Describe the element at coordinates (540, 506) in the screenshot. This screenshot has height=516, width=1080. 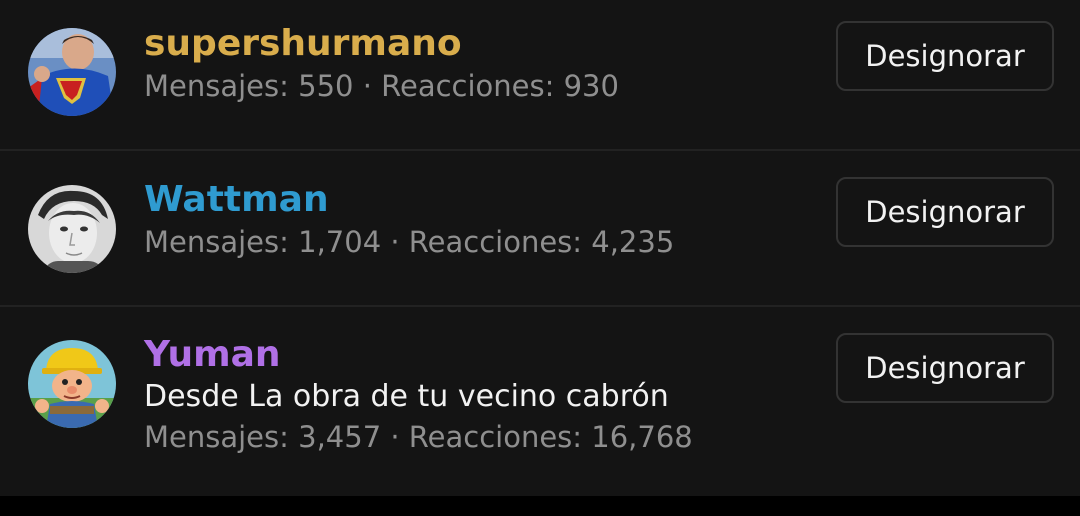
I see `bottom-edge` at that location.